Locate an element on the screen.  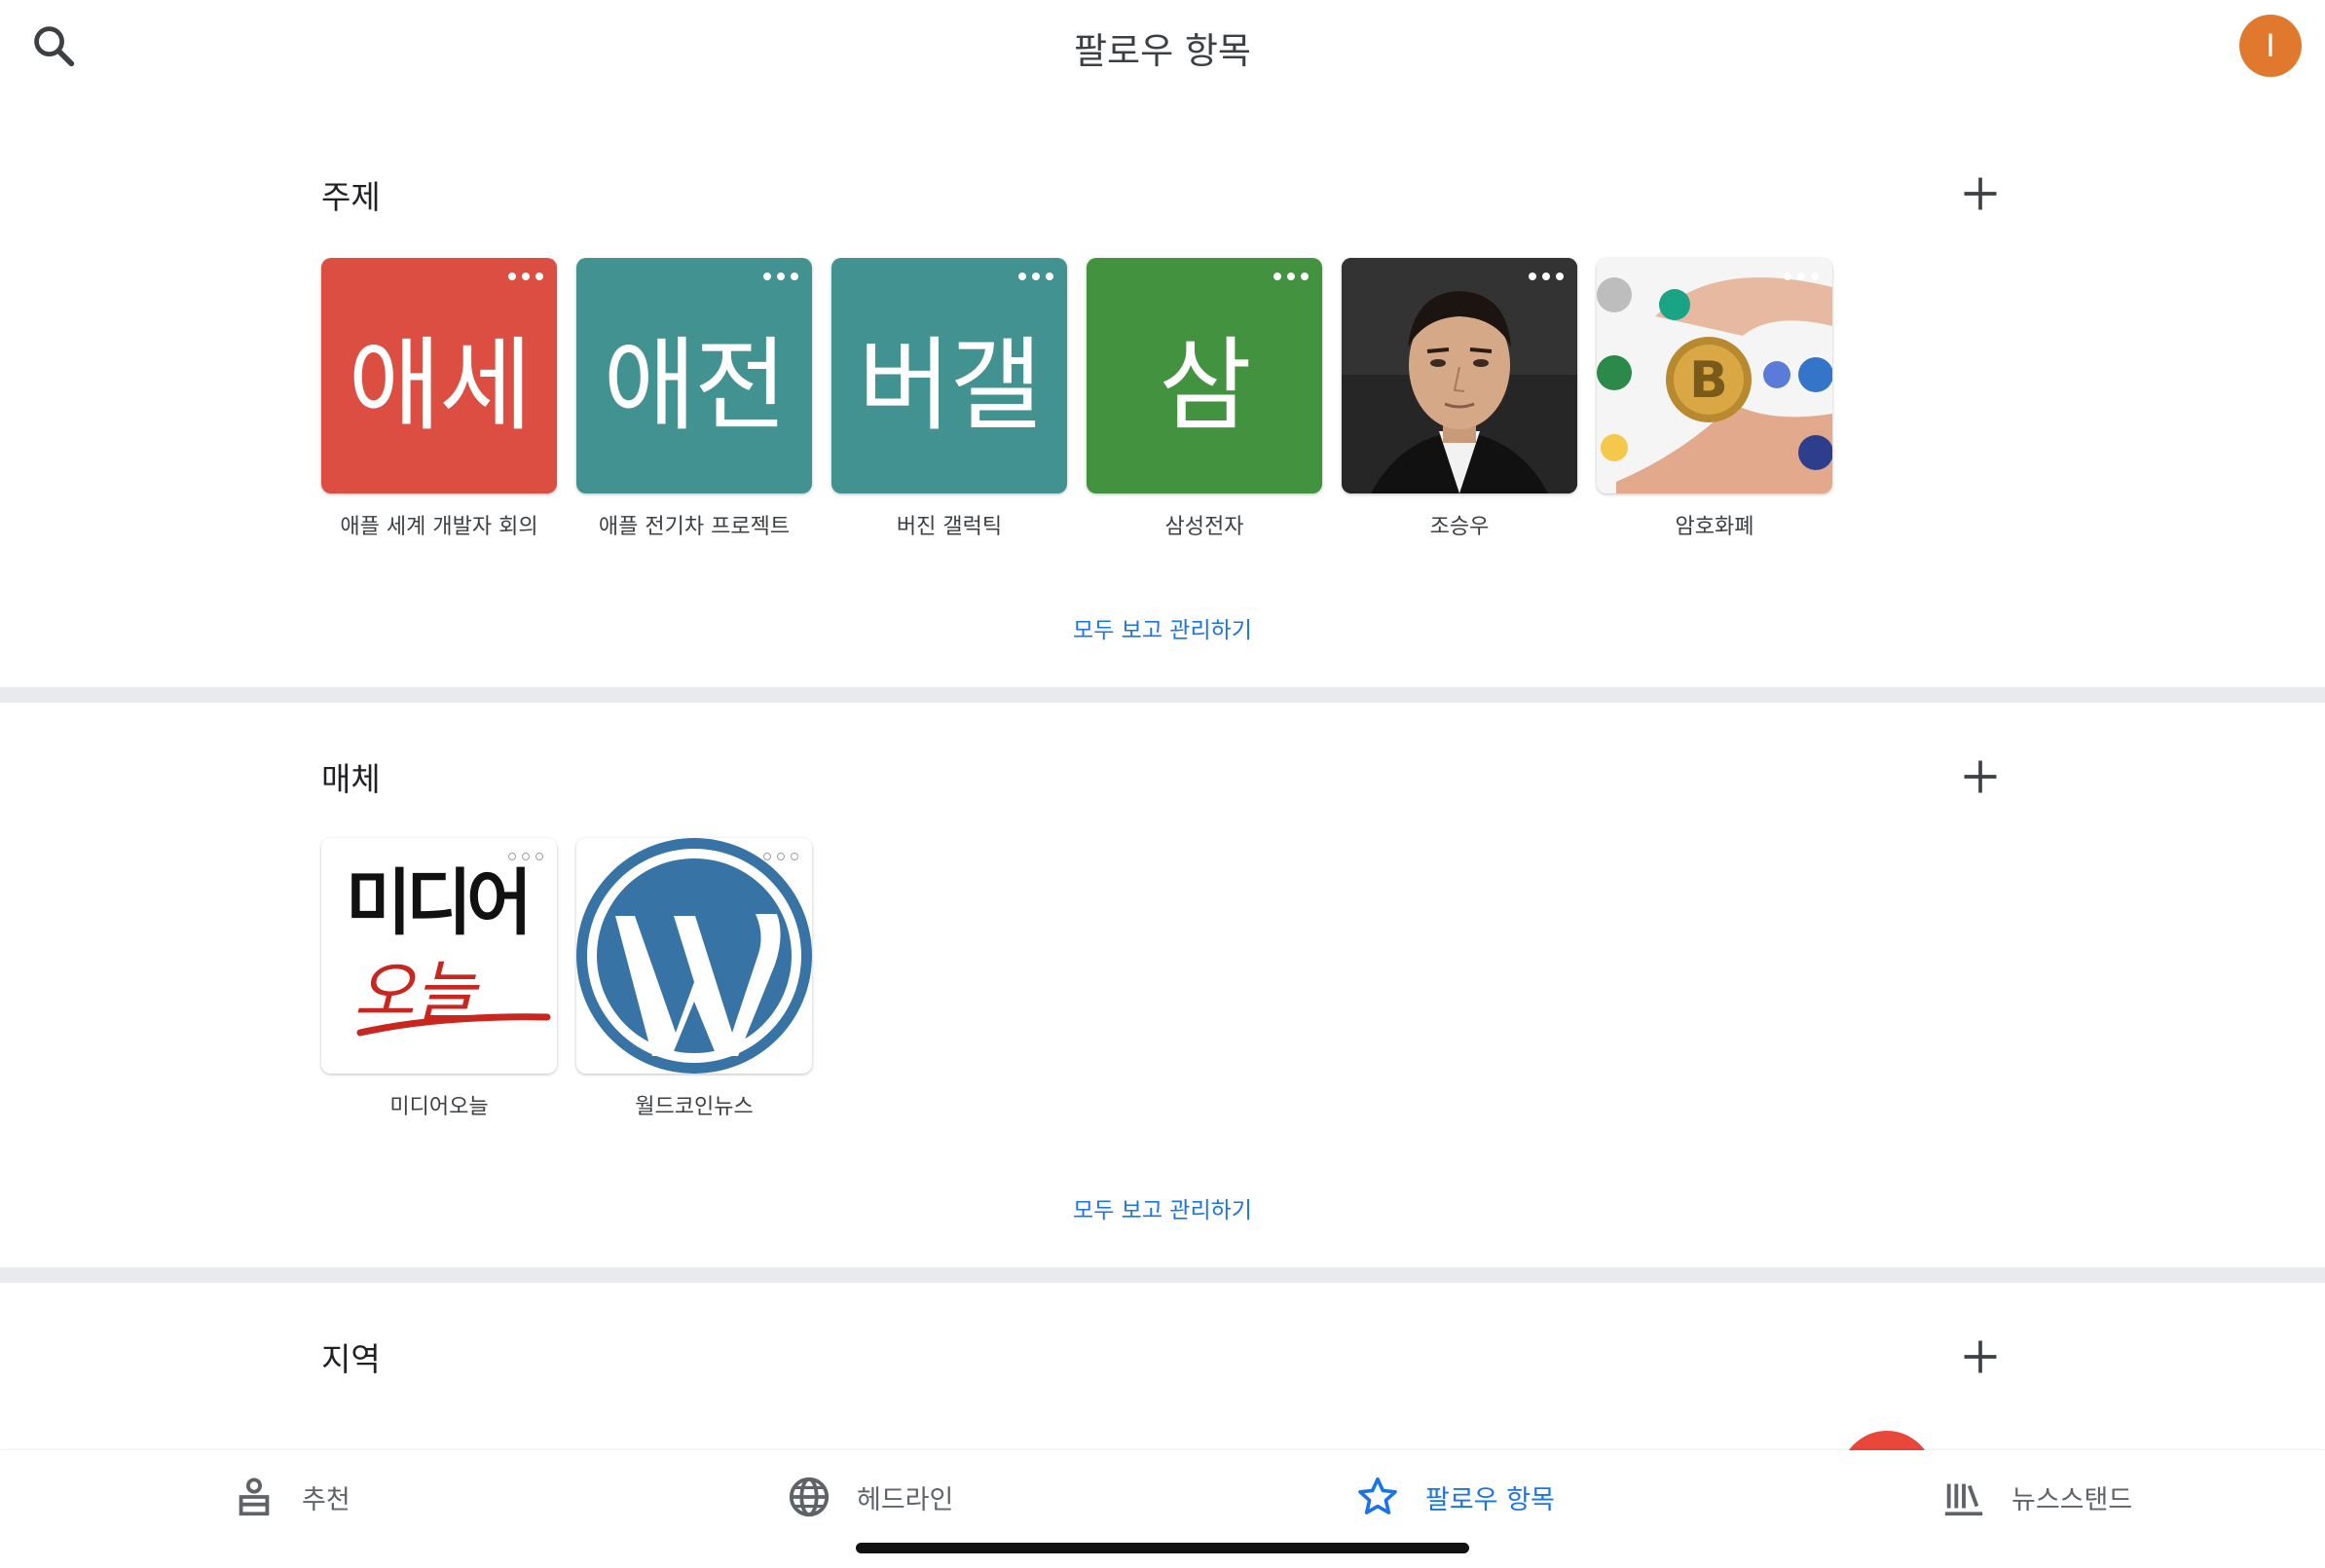
source-card: 미디어 오늘 is located at coordinates (439, 956).